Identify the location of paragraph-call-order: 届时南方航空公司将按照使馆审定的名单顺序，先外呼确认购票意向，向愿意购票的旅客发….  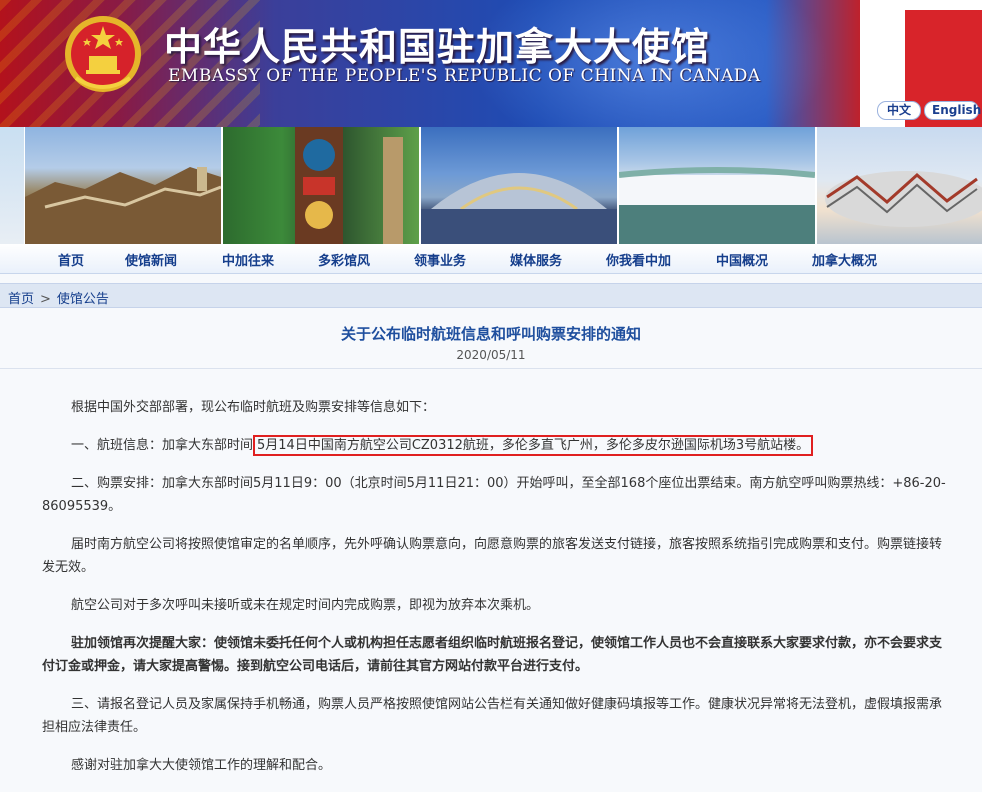
(492, 556).